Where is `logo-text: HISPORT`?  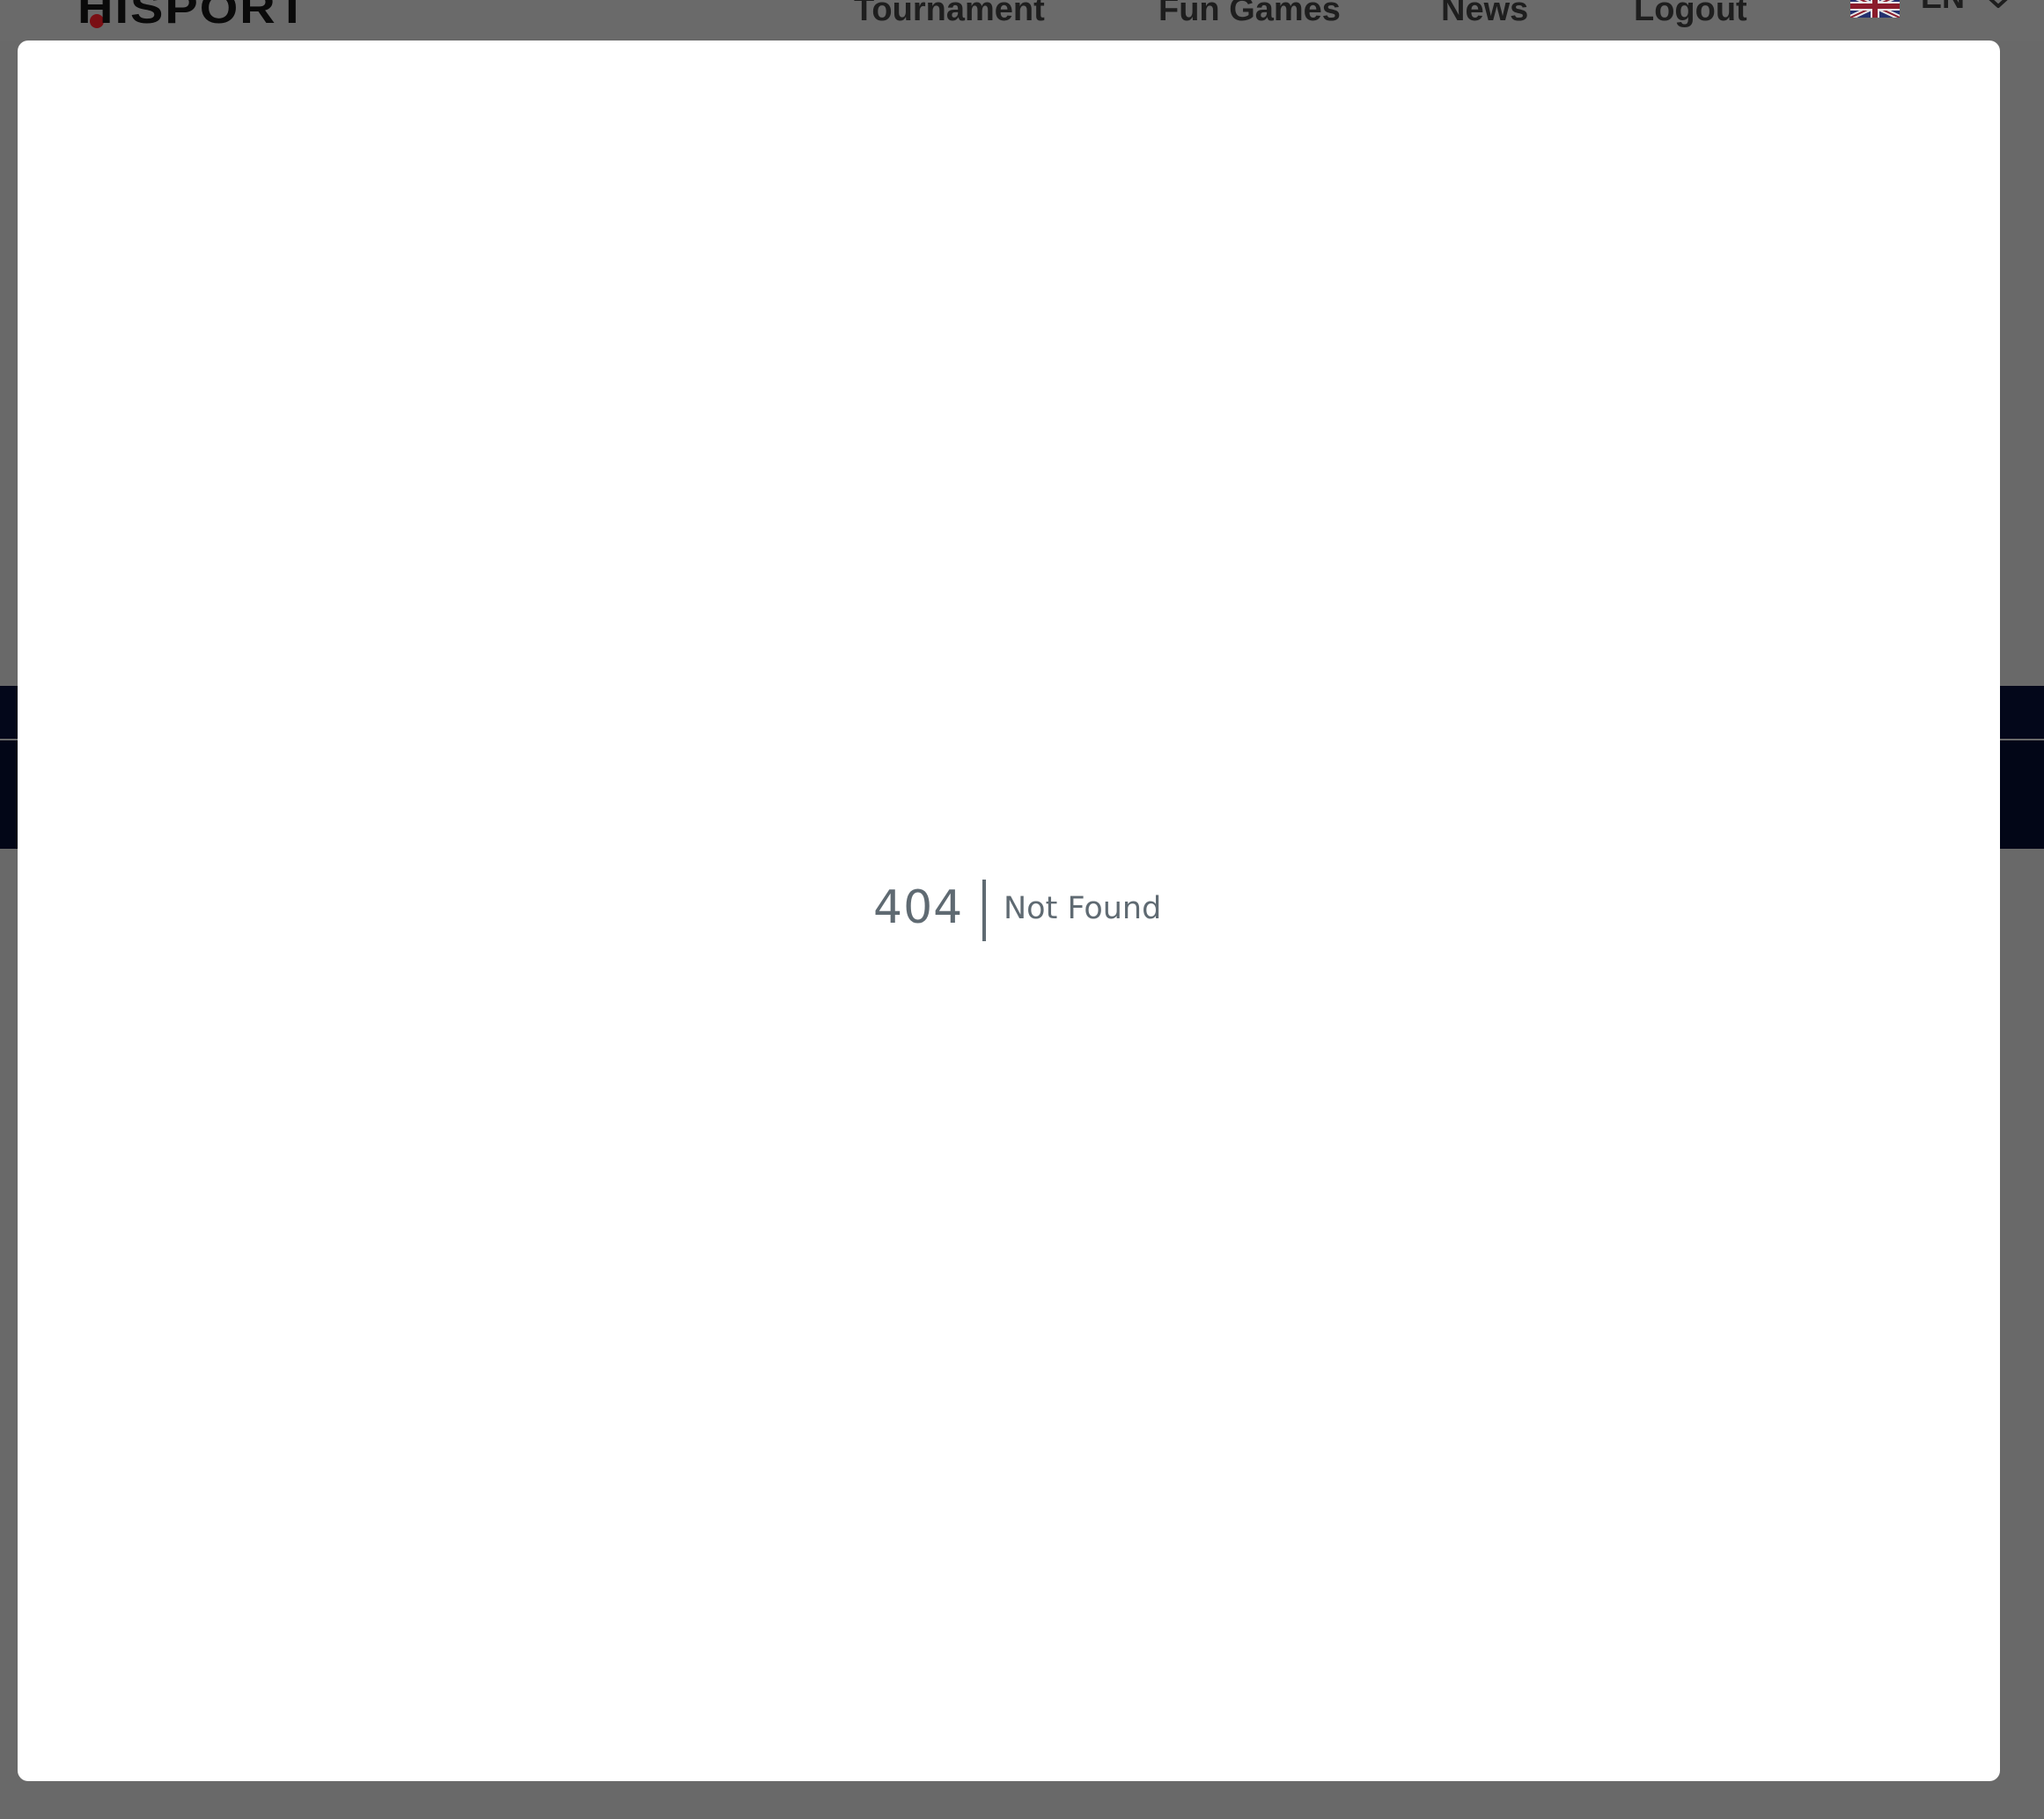
logo-text: HISPORT is located at coordinates (193, 16).